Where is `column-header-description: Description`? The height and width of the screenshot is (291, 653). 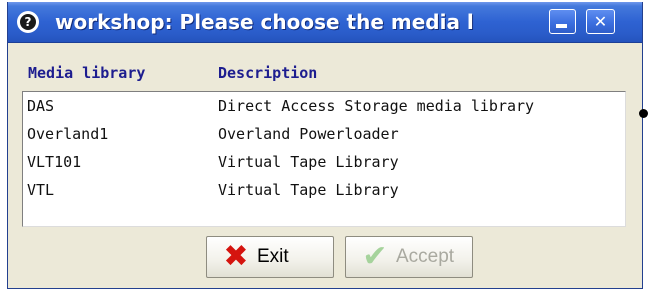
column-header-description: Description is located at coordinates (267, 73).